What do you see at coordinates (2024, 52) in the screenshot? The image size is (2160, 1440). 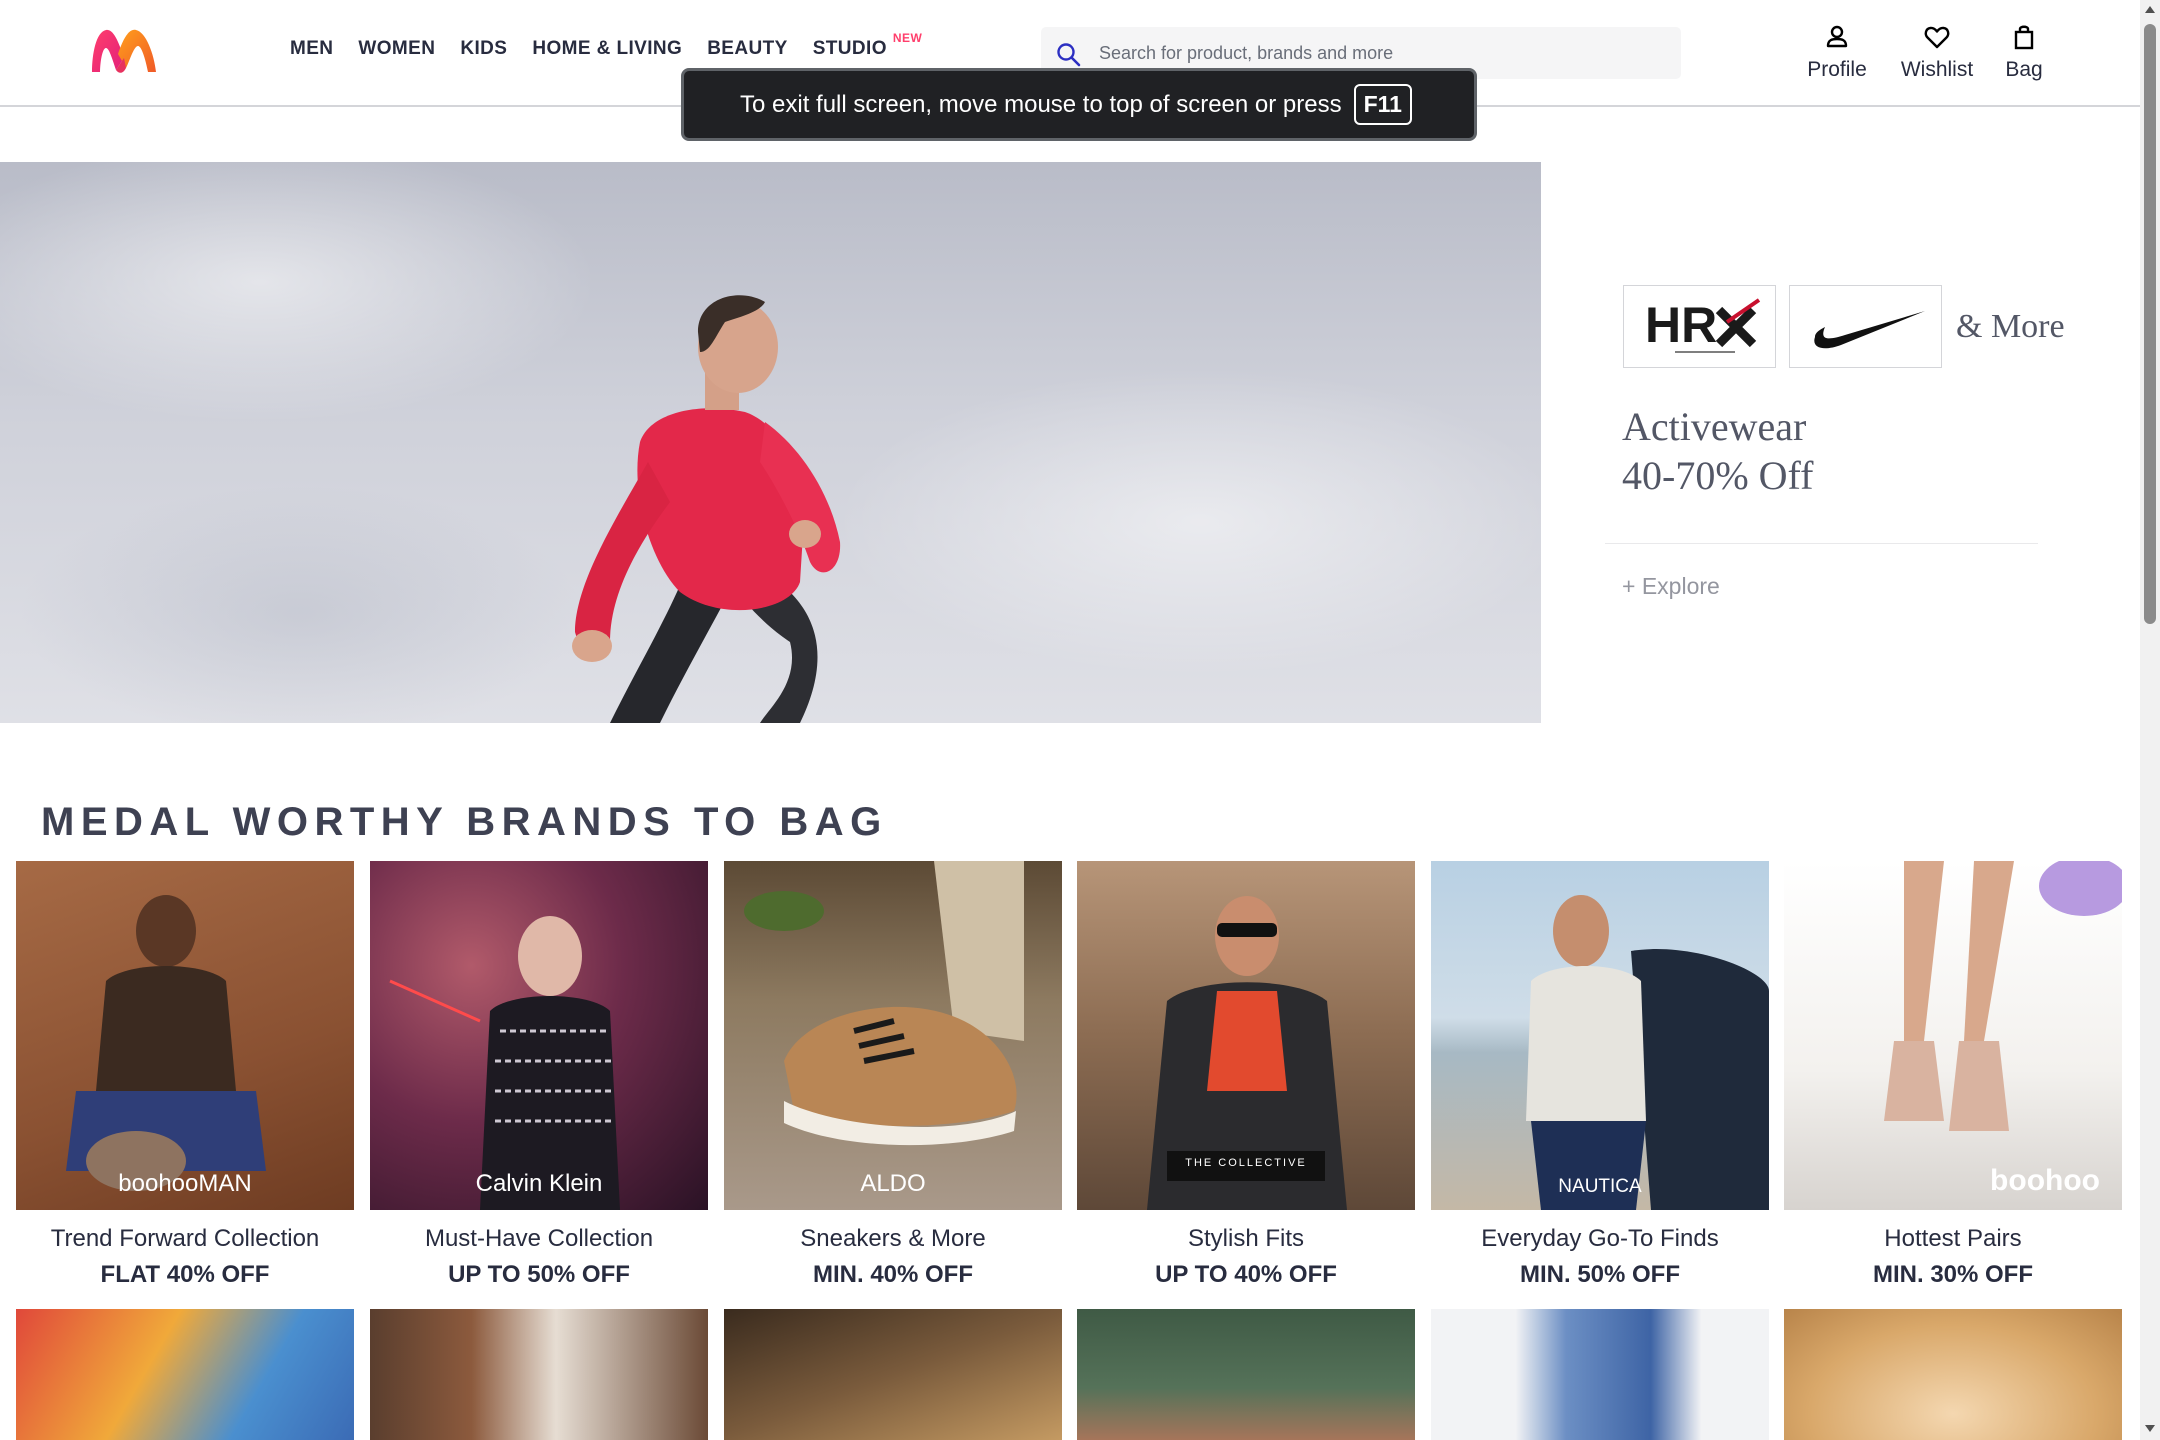 I see `bag-button: Bag` at bounding box center [2024, 52].